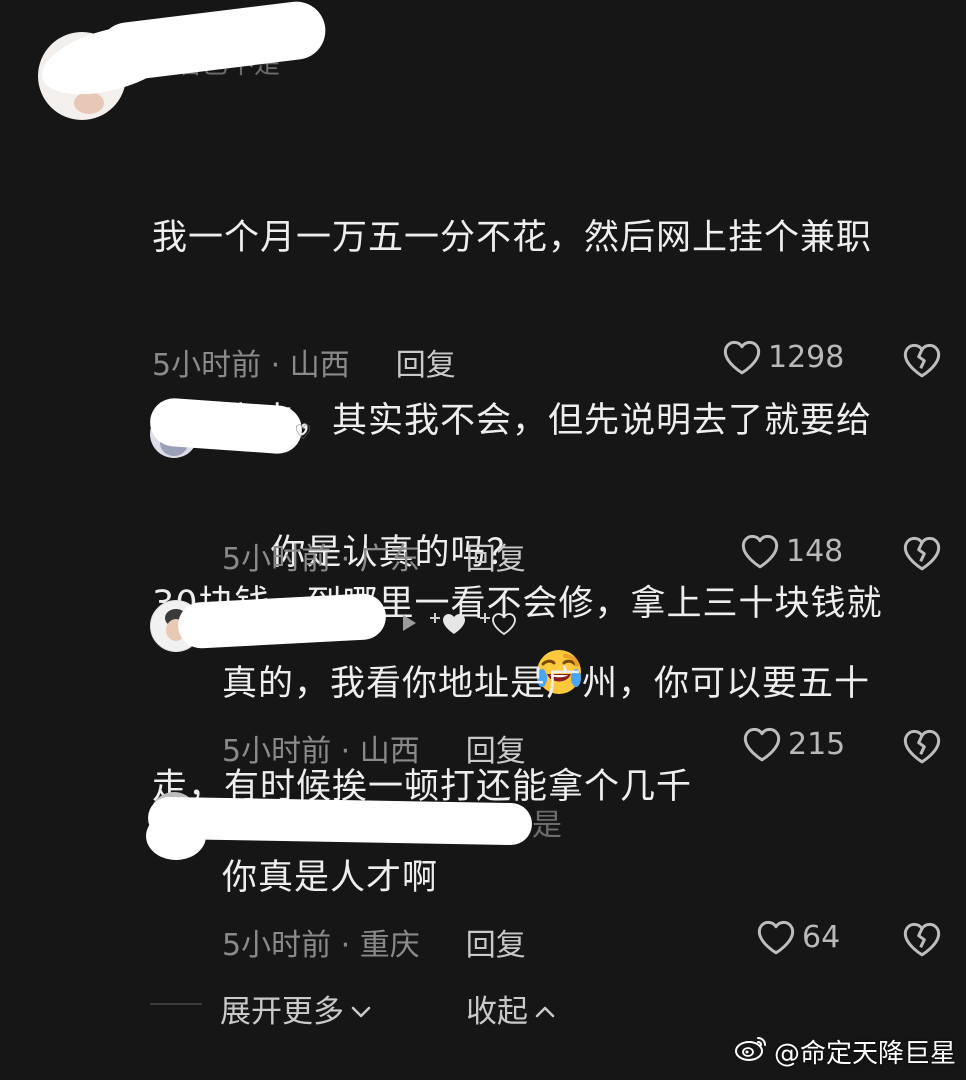 This screenshot has height=1080, width=966. Describe the element at coordinates (817, 744) in the screenshot. I see `like-count: 215` at that location.